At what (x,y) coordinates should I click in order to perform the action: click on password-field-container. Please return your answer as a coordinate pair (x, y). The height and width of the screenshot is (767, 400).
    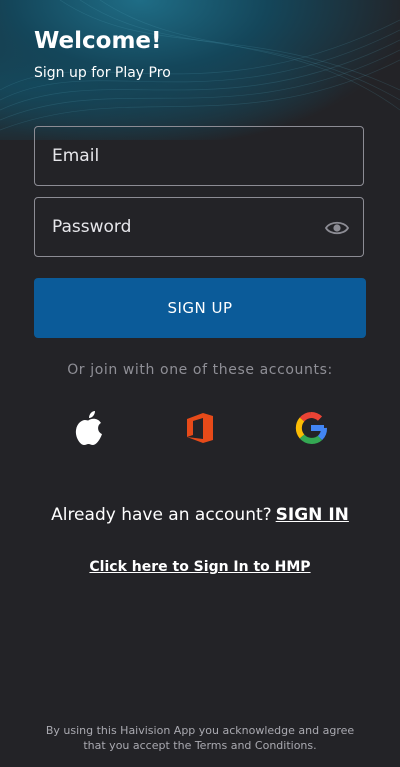
    Looking at the image, I should click on (199, 227).